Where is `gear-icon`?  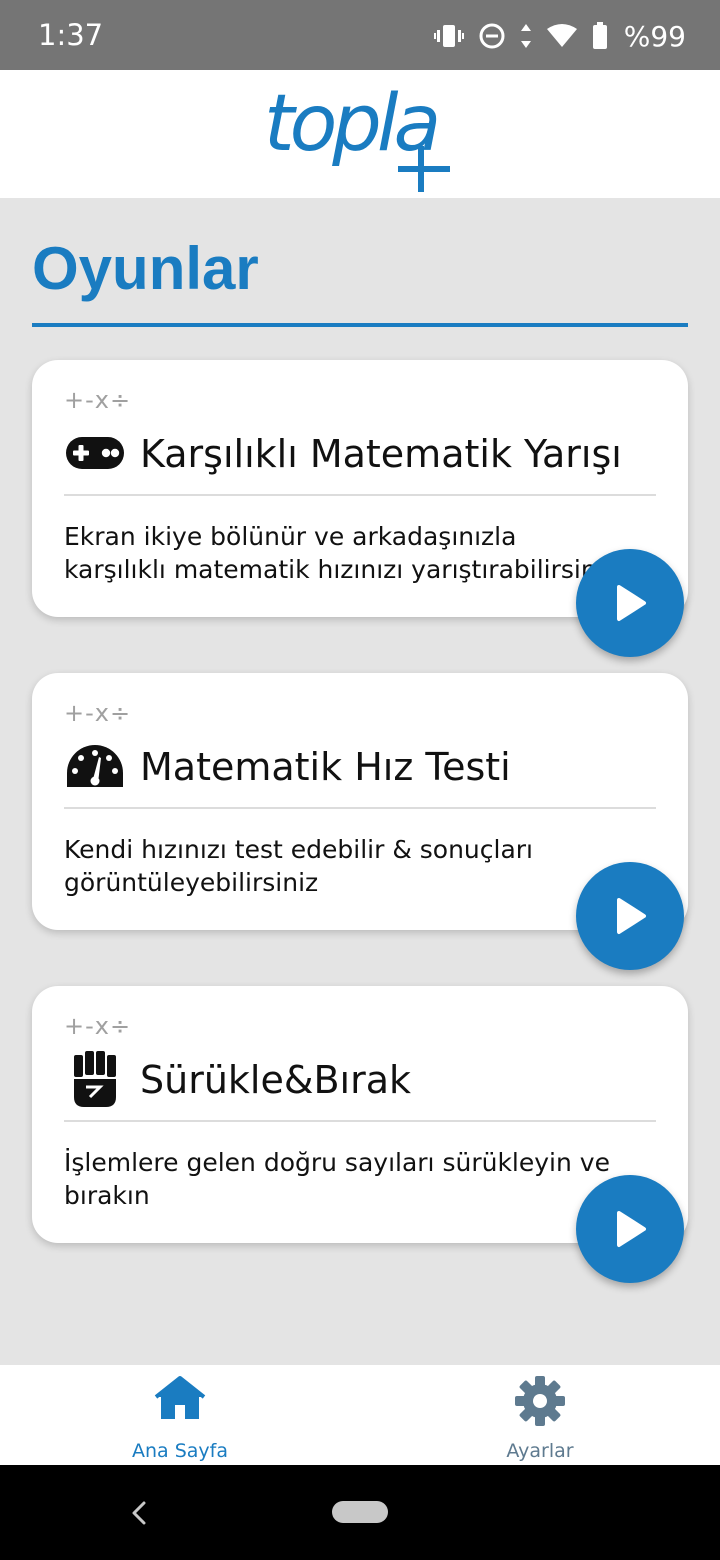
gear-icon is located at coordinates (540, 1401).